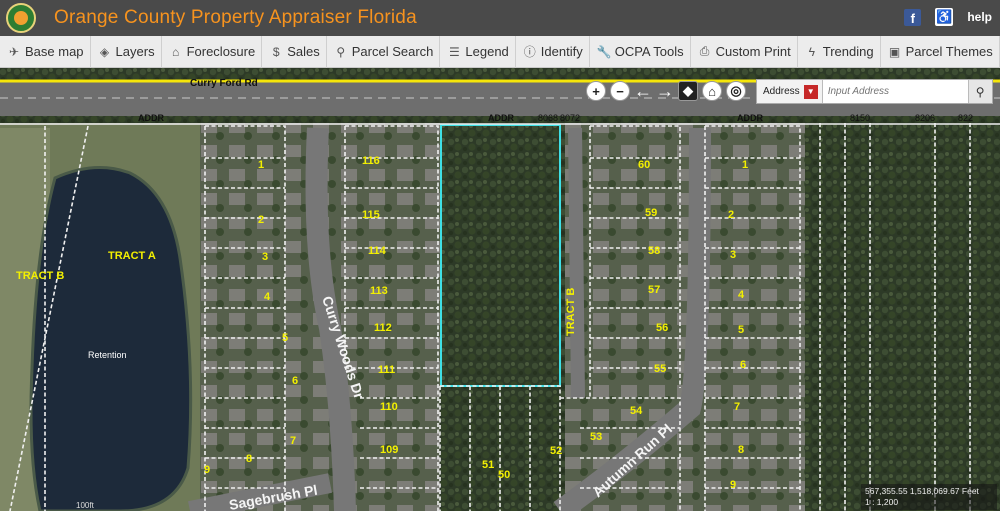  Describe the element at coordinates (704, 51) in the screenshot. I see `printer-icon: ⎙` at that location.